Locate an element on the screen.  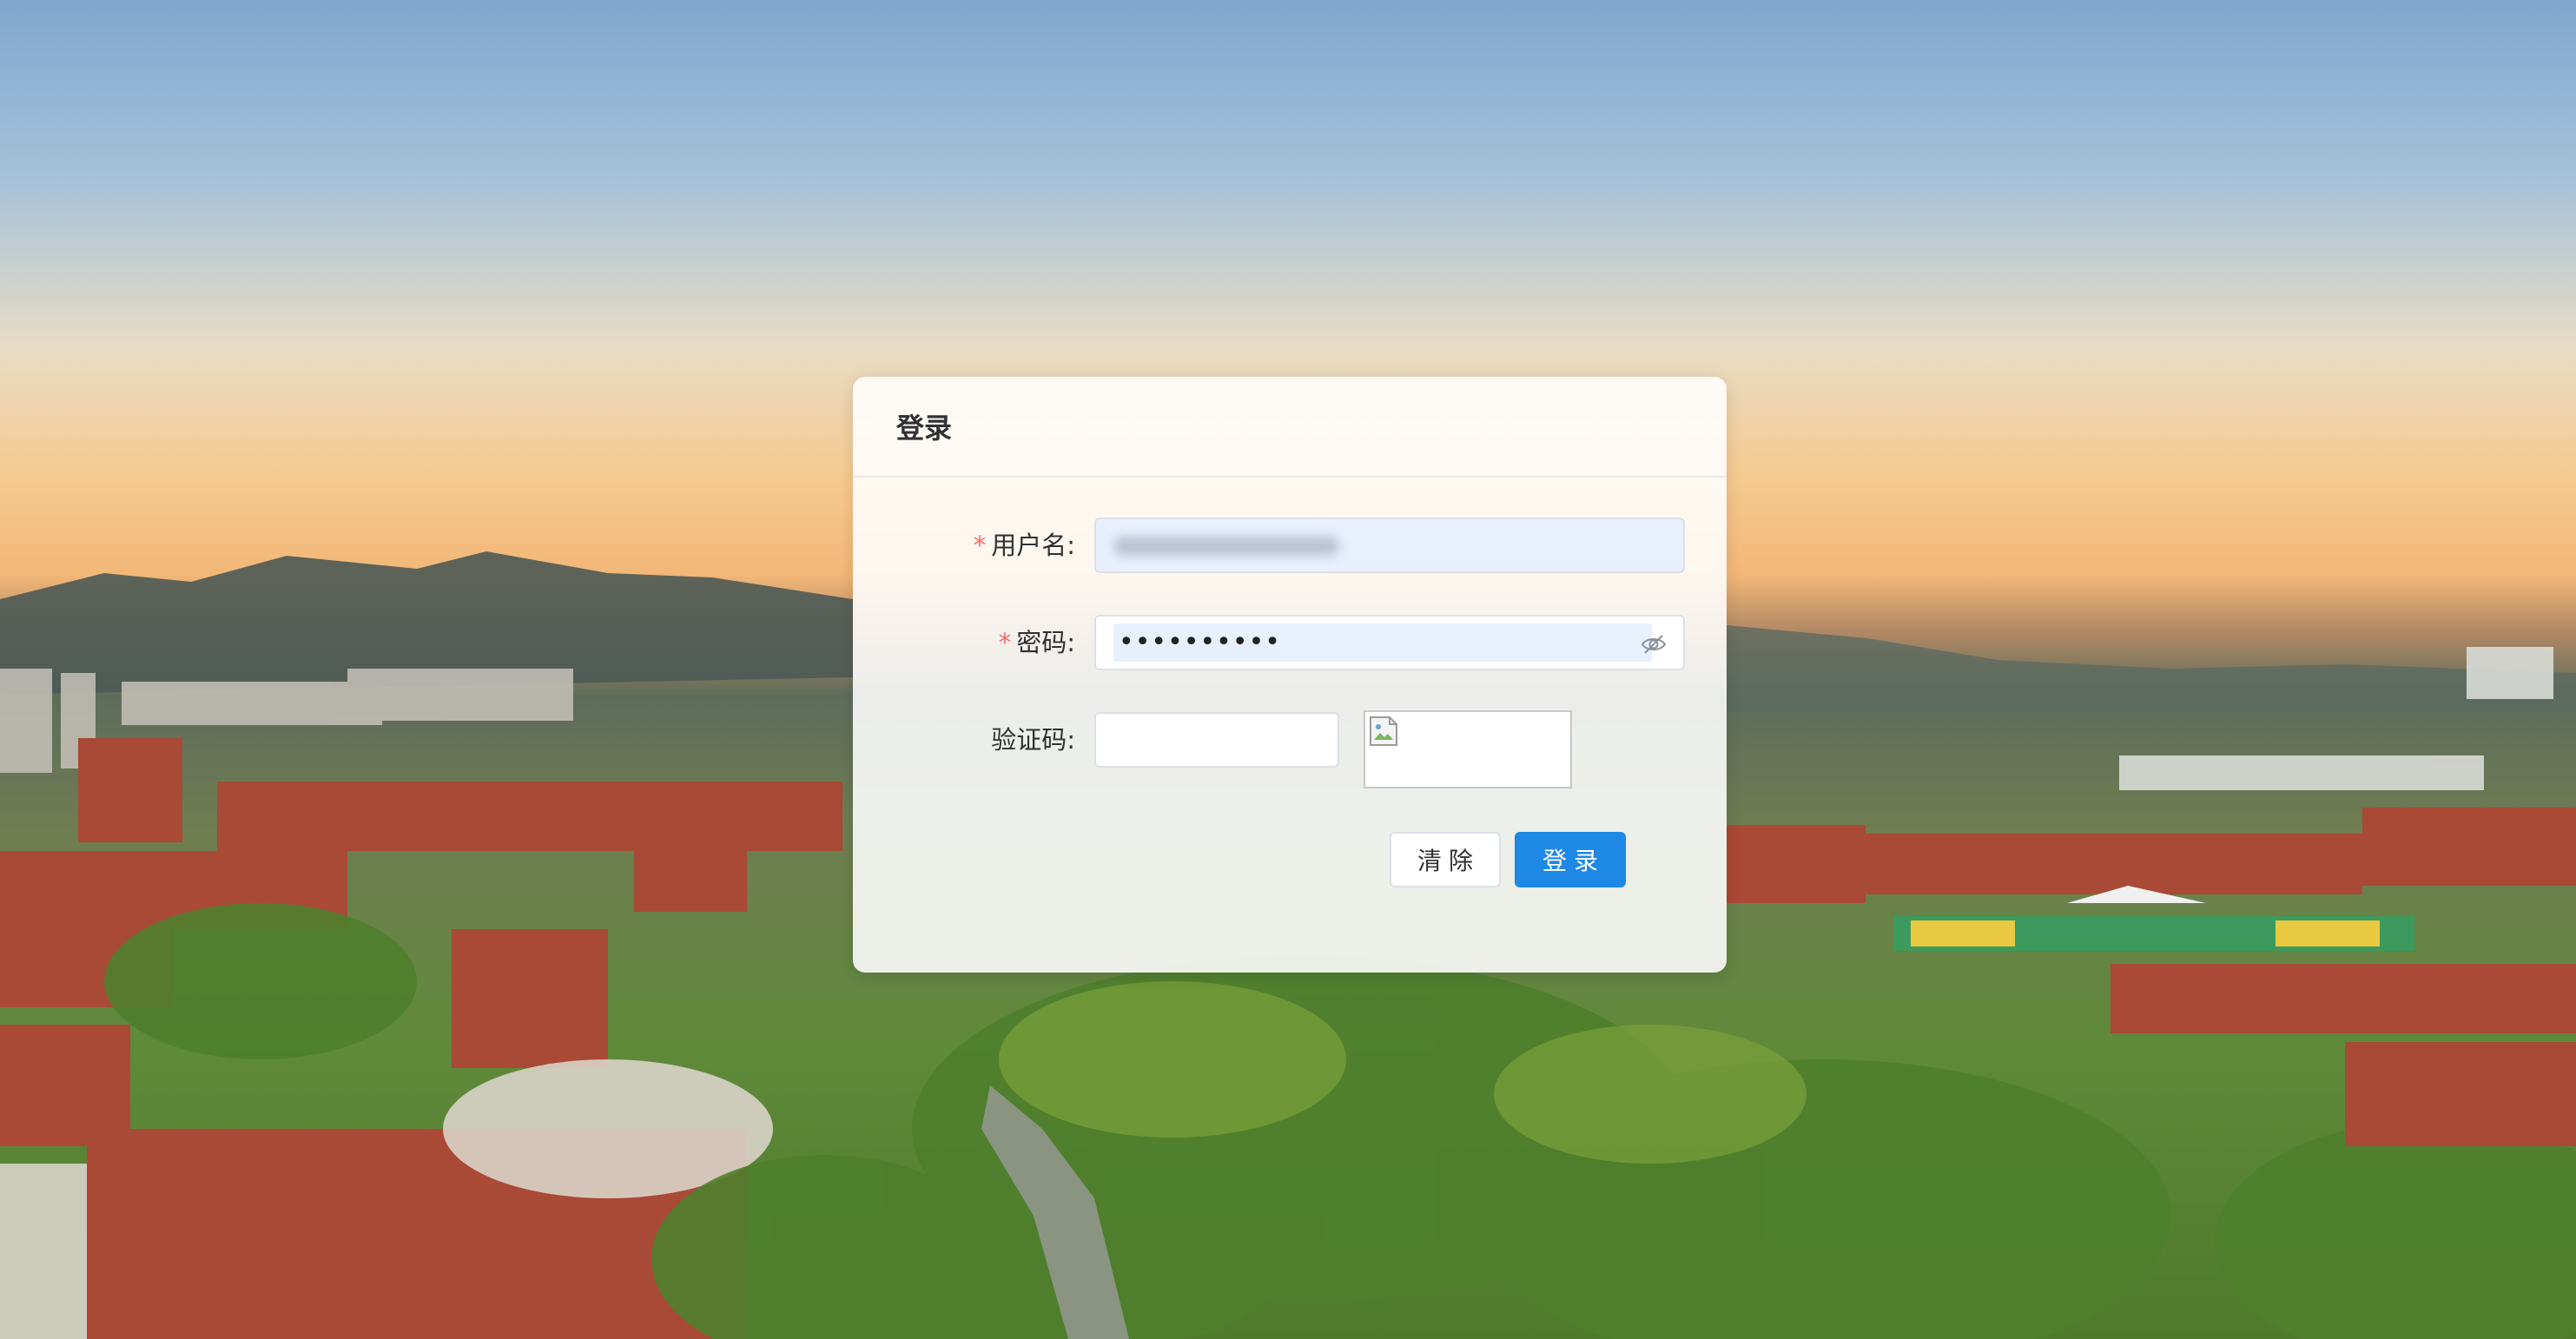
captcha-row: 验证码: is located at coordinates (1290, 749).